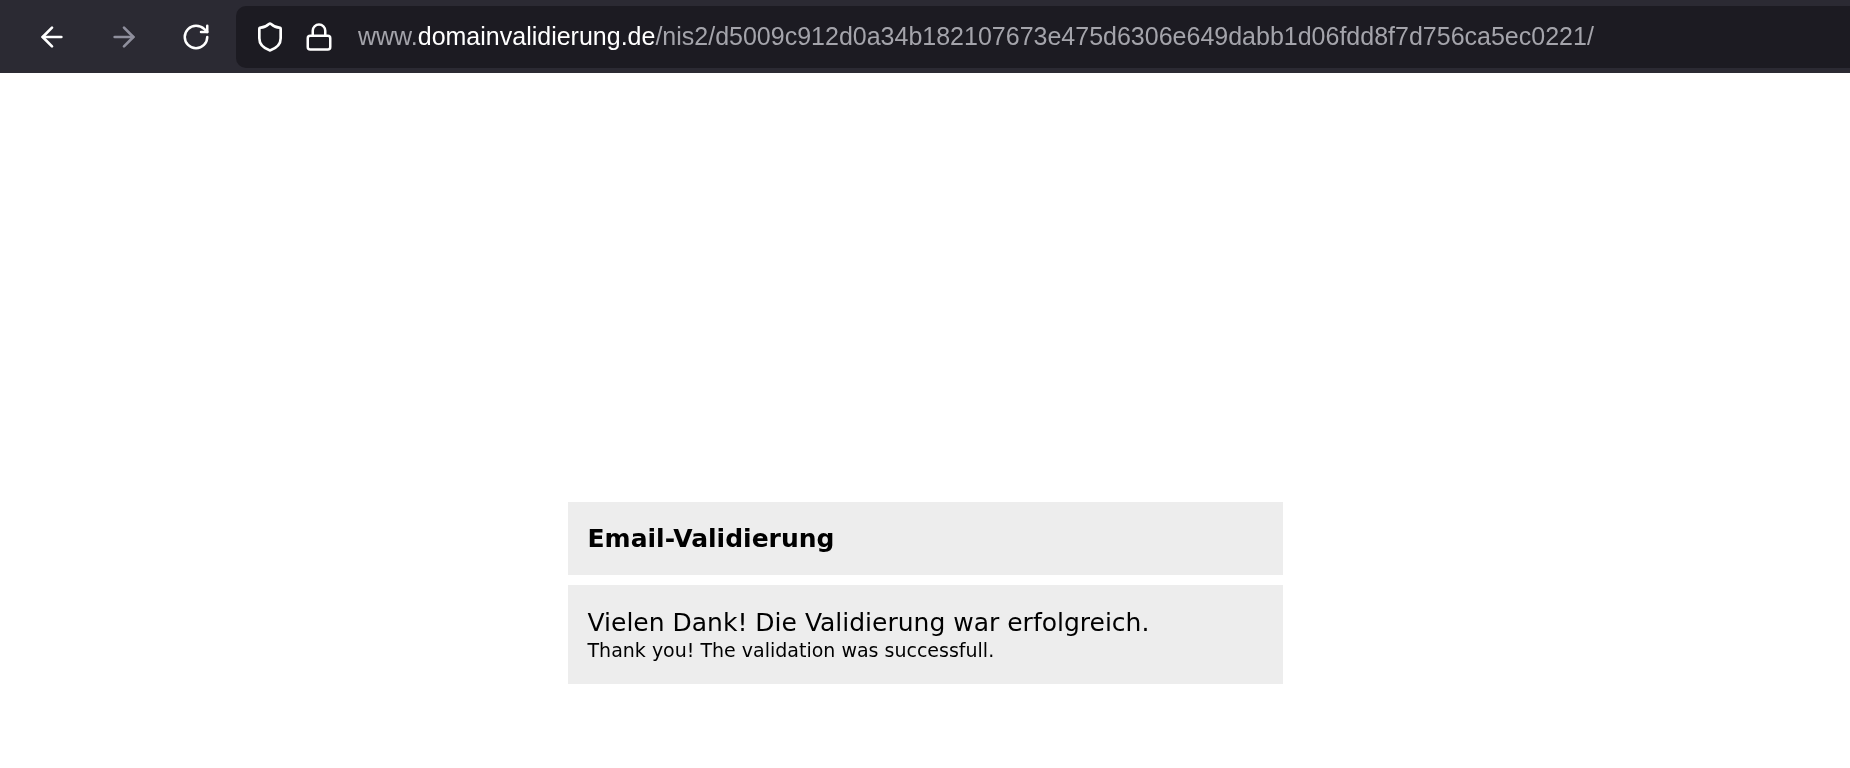 Image resolution: width=1850 pixels, height=768 pixels. What do you see at coordinates (869, 622) in the screenshot?
I see `success-message: Vielen Dank! Die Validierung war erfolgreich.` at bounding box center [869, 622].